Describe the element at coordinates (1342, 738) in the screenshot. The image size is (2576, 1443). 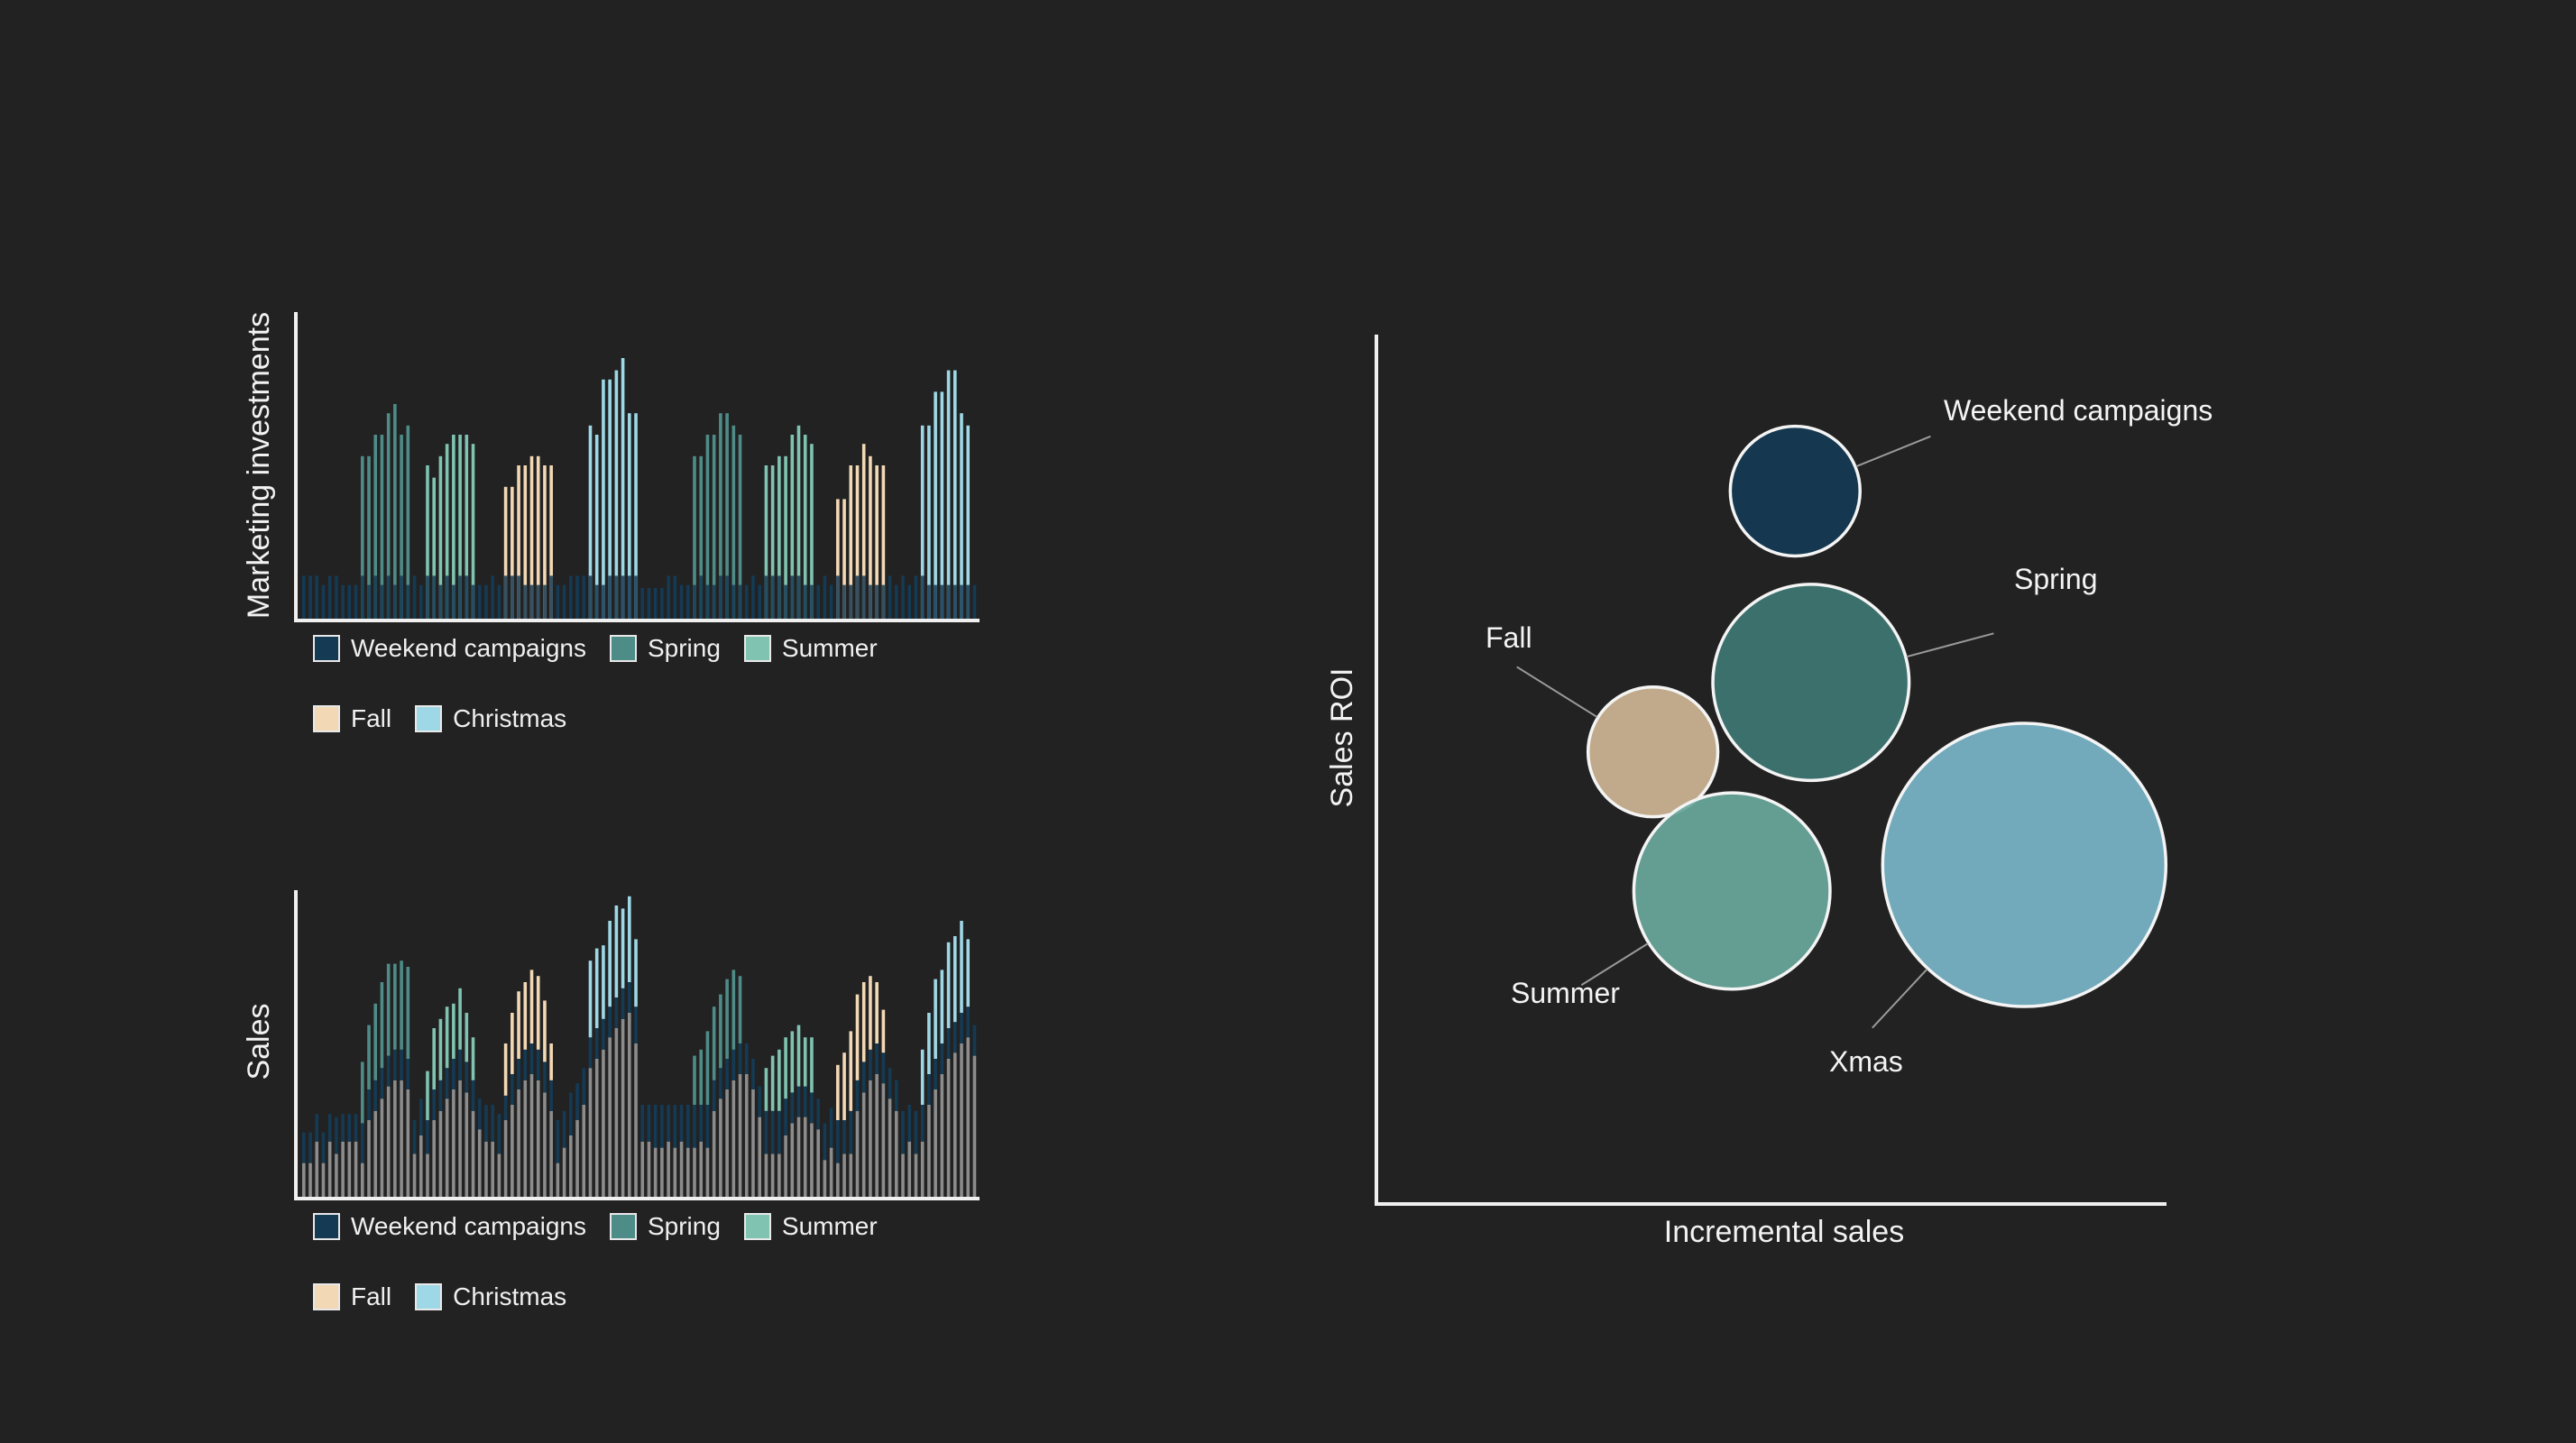
I see `roi-y-axis-label: Sales ROI` at that location.